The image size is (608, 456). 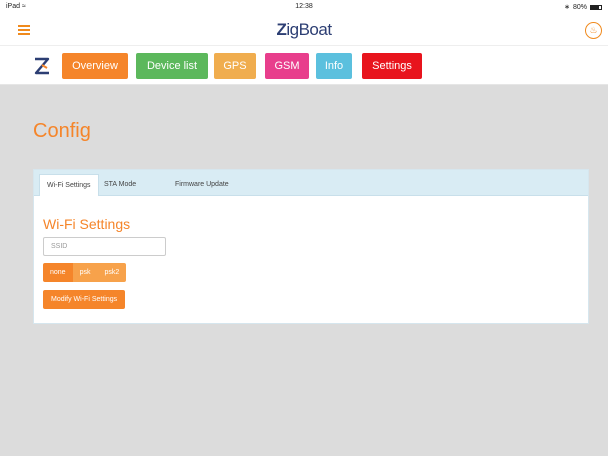 What do you see at coordinates (84, 299) in the screenshot?
I see `modify-wifi-settings-button: Modify Wi-Fi Settings` at bounding box center [84, 299].